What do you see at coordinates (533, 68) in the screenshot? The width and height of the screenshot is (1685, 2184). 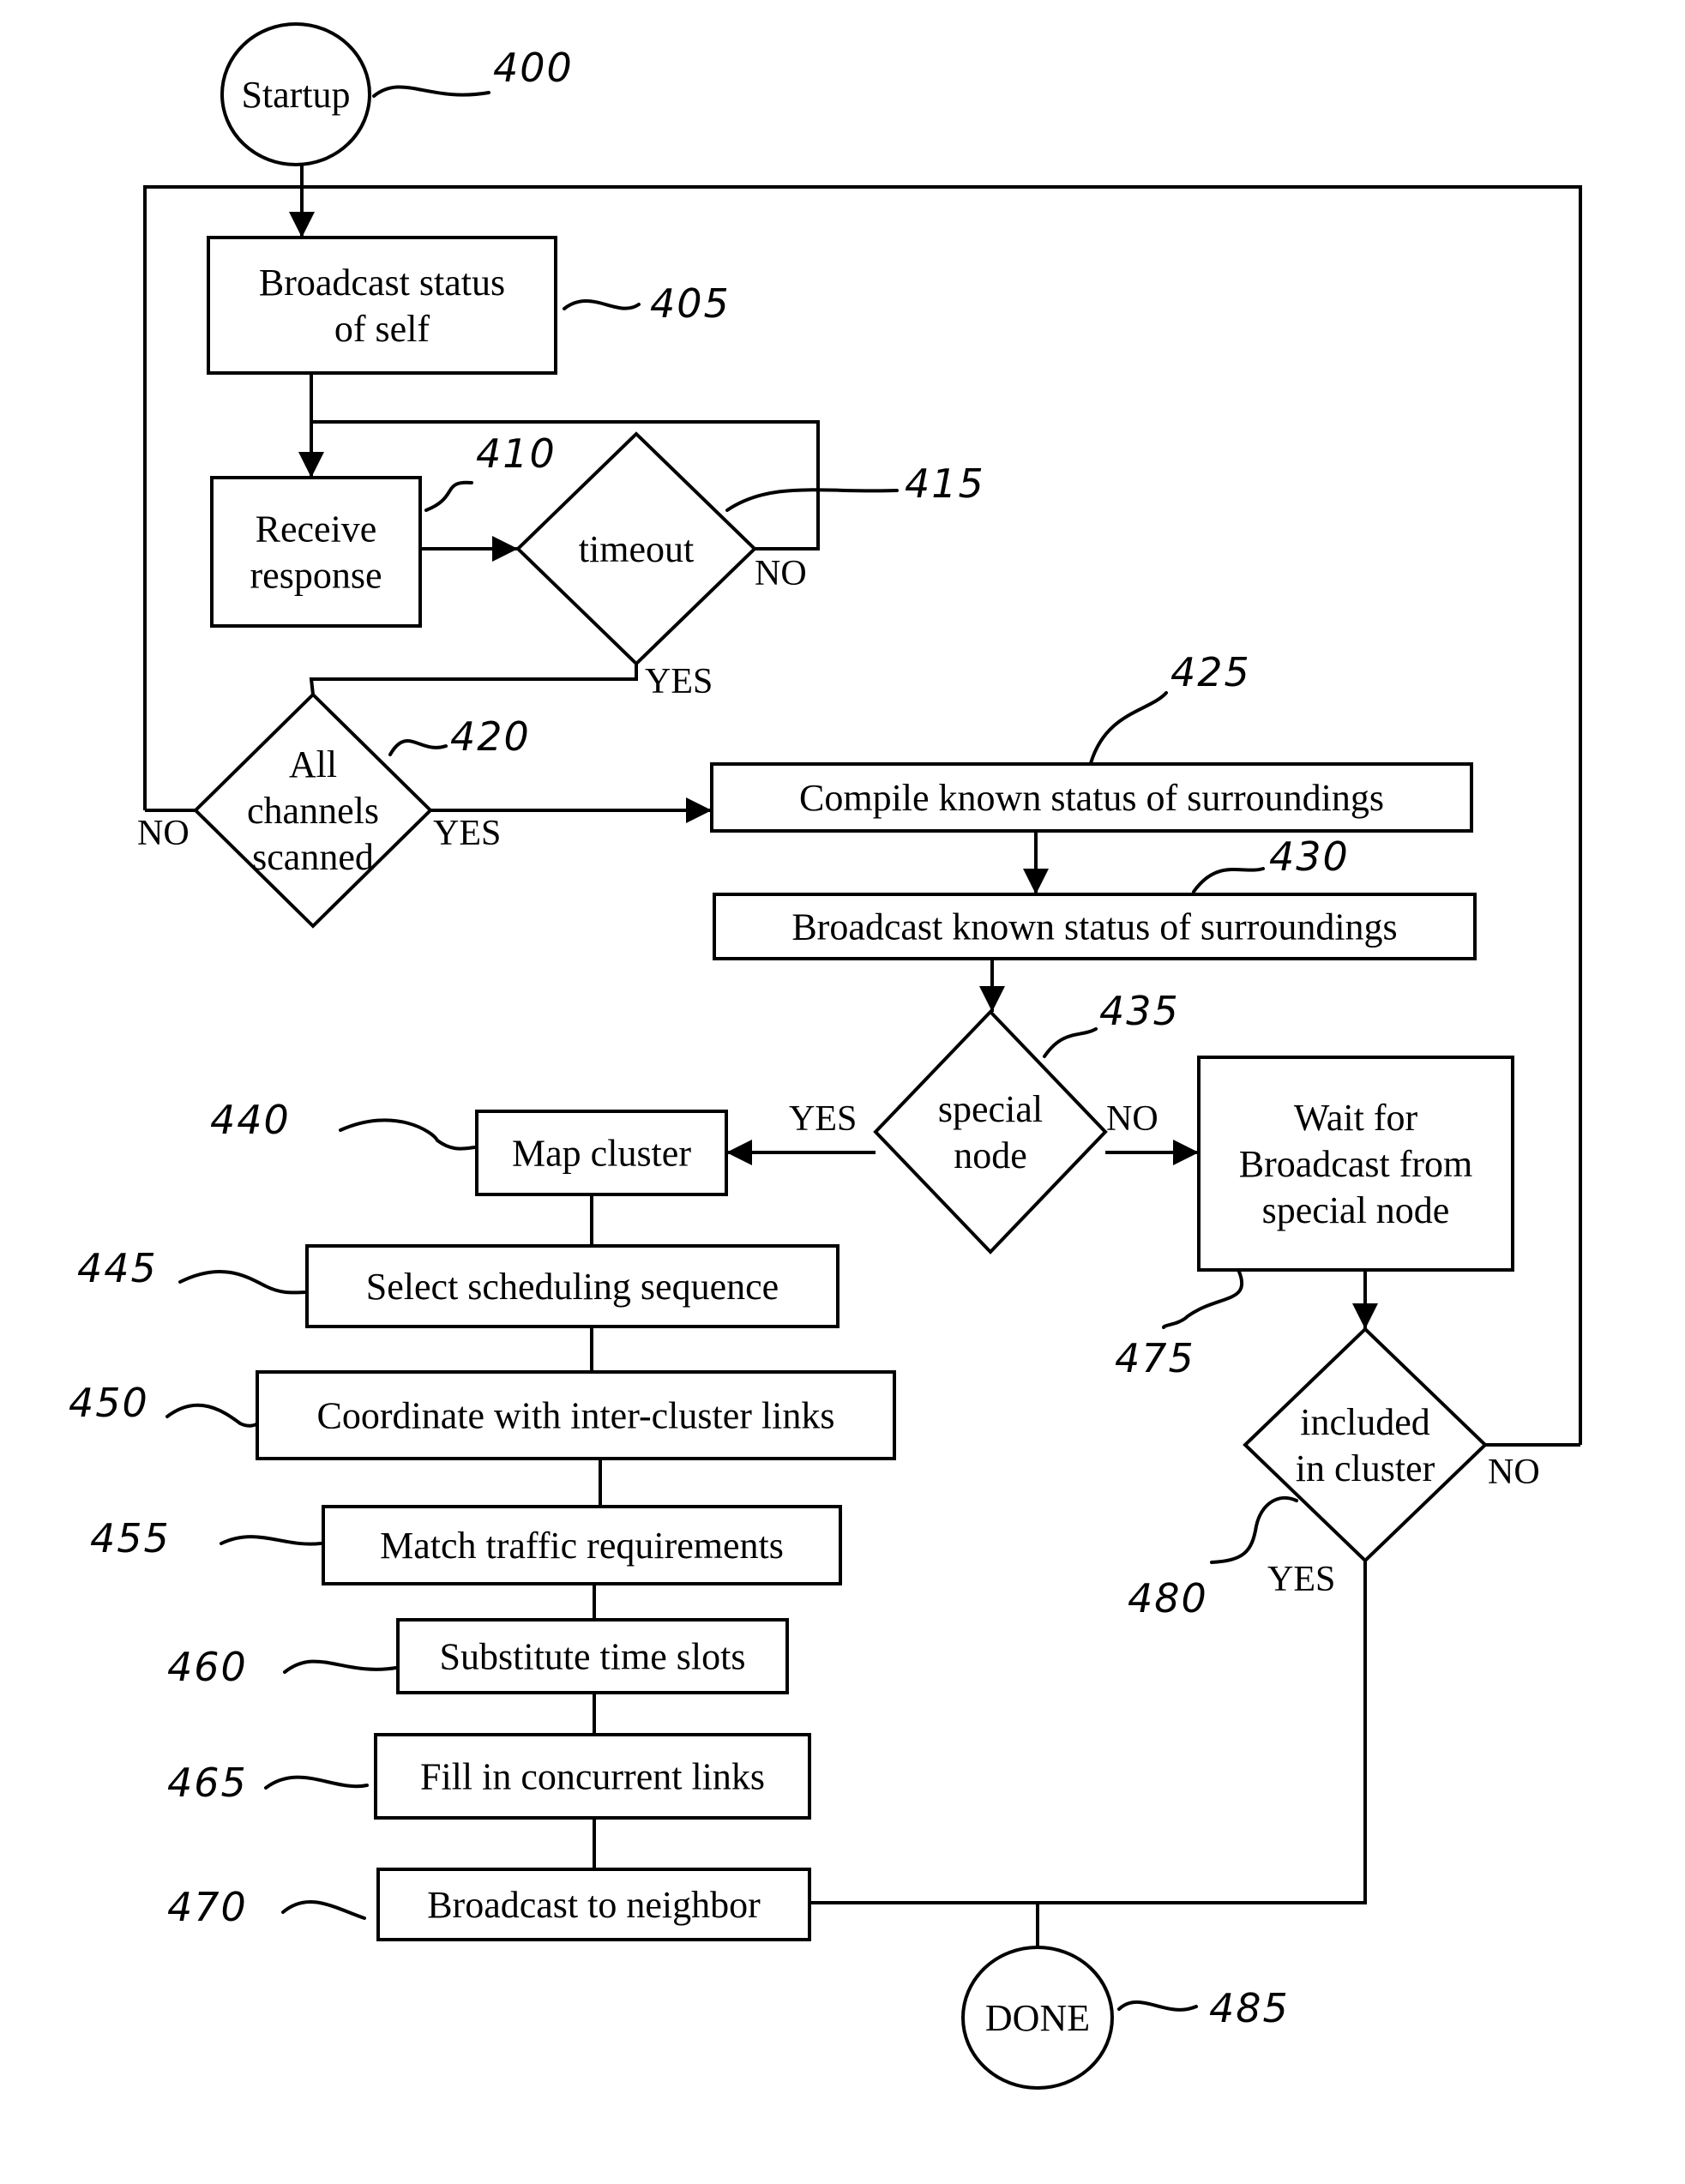 I see `ref-number: 400` at bounding box center [533, 68].